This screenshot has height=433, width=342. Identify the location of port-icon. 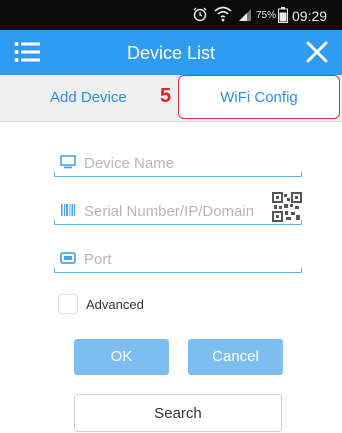
(68, 260).